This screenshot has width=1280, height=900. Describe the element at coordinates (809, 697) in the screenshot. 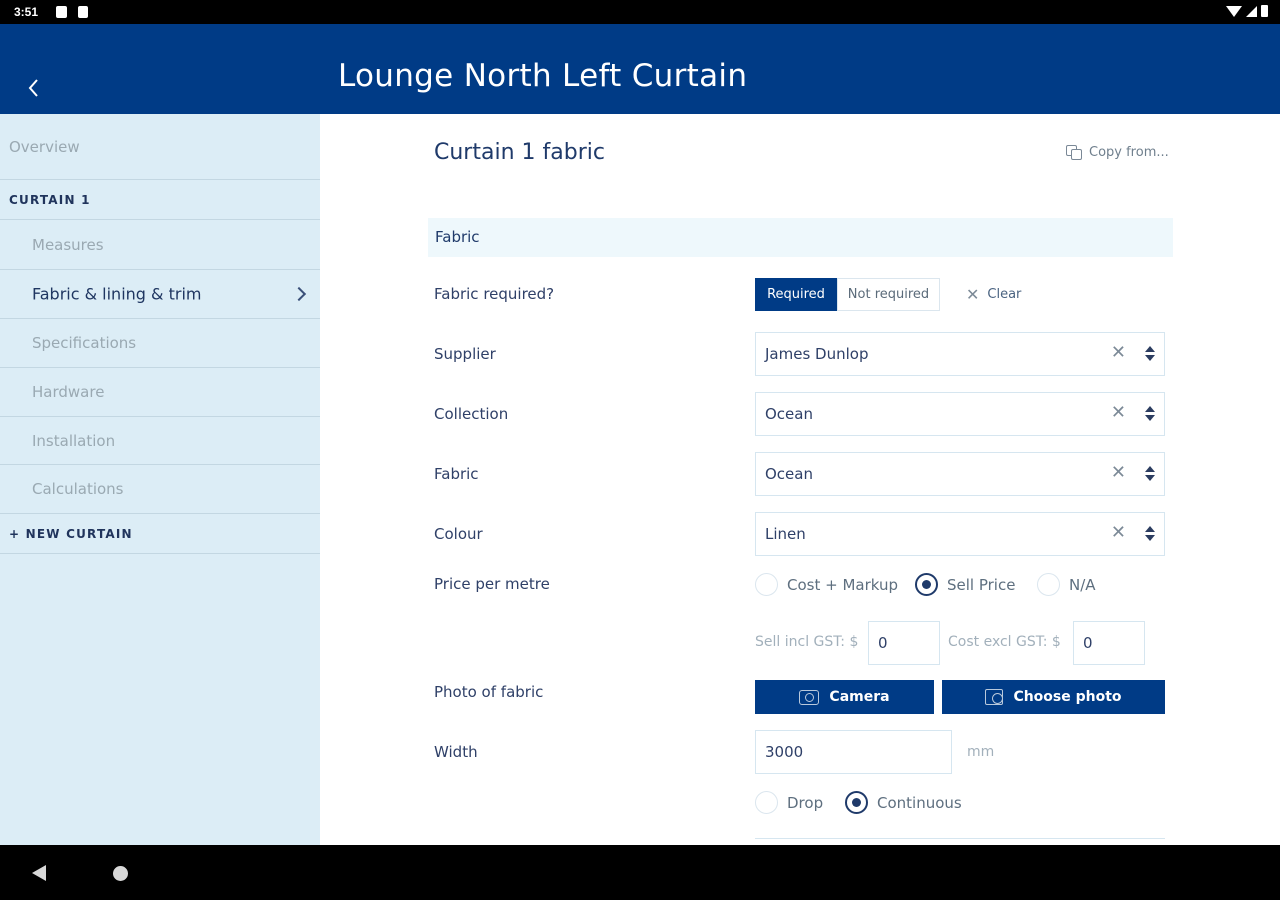

I see `camera-icon` at that location.